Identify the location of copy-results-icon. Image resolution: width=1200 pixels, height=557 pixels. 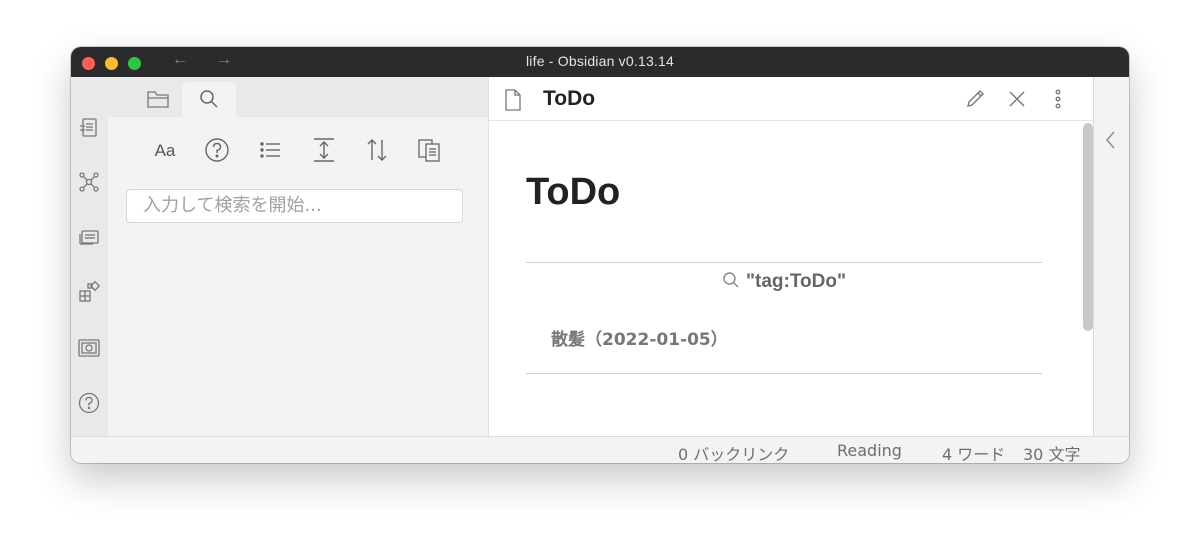
(430, 151).